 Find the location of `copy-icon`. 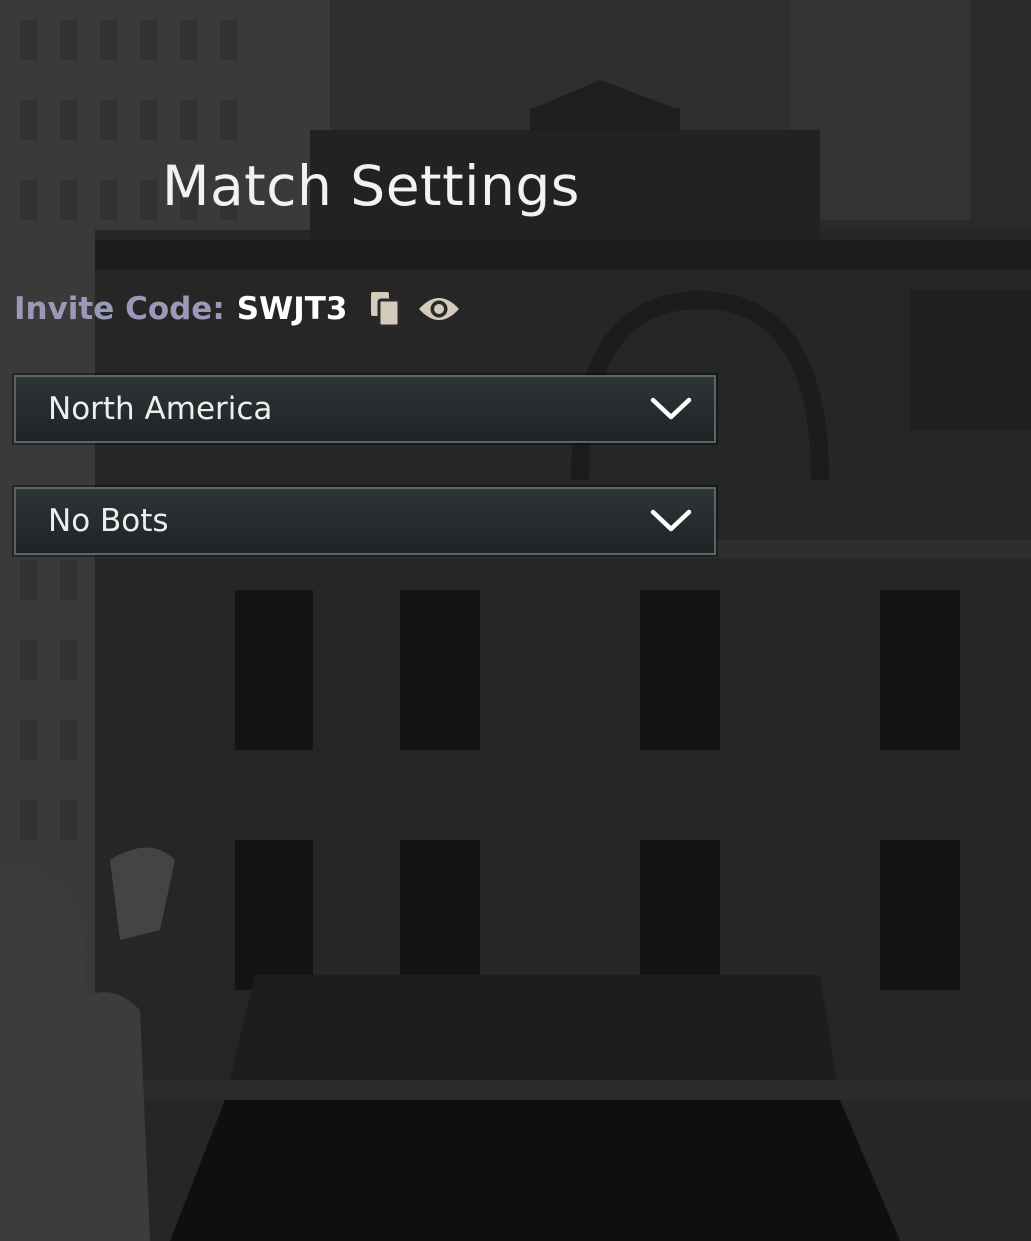

copy-icon is located at coordinates (385, 309).